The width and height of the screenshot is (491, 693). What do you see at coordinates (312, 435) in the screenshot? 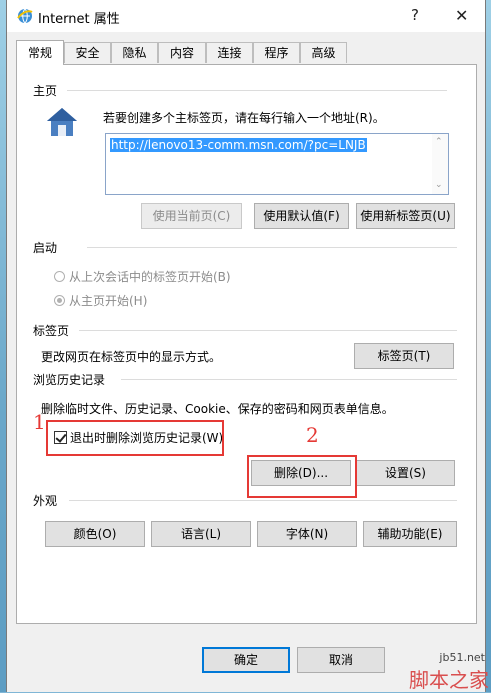
I see `annotation-number-2: 2` at bounding box center [312, 435].